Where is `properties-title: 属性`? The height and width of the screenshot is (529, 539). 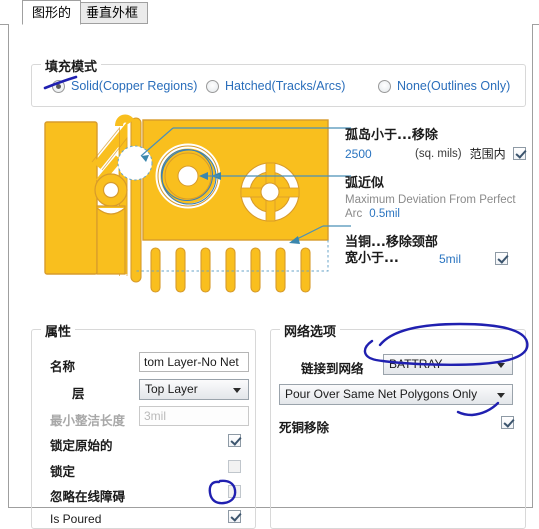 properties-title: 属性 is located at coordinates (58, 330).